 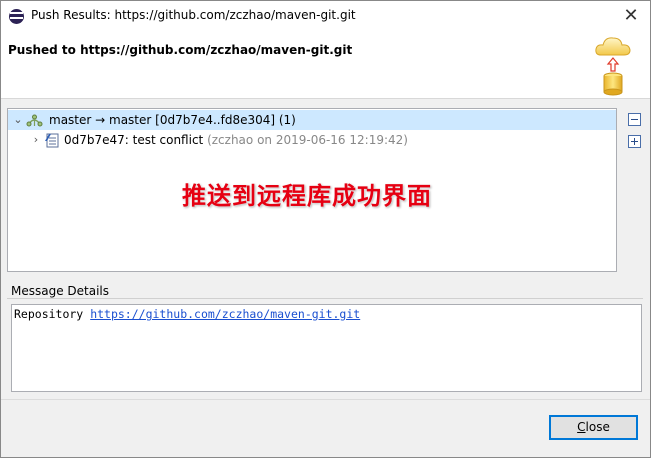 I want to click on expand-all-icon, so click(x=634, y=141).